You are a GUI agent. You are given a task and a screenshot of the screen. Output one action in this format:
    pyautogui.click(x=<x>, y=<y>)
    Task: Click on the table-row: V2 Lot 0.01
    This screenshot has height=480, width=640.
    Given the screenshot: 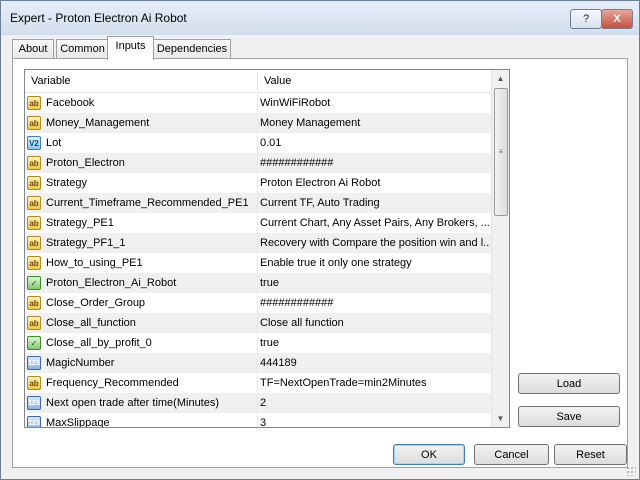 What is the action you would take?
    pyautogui.click(x=258, y=143)
    